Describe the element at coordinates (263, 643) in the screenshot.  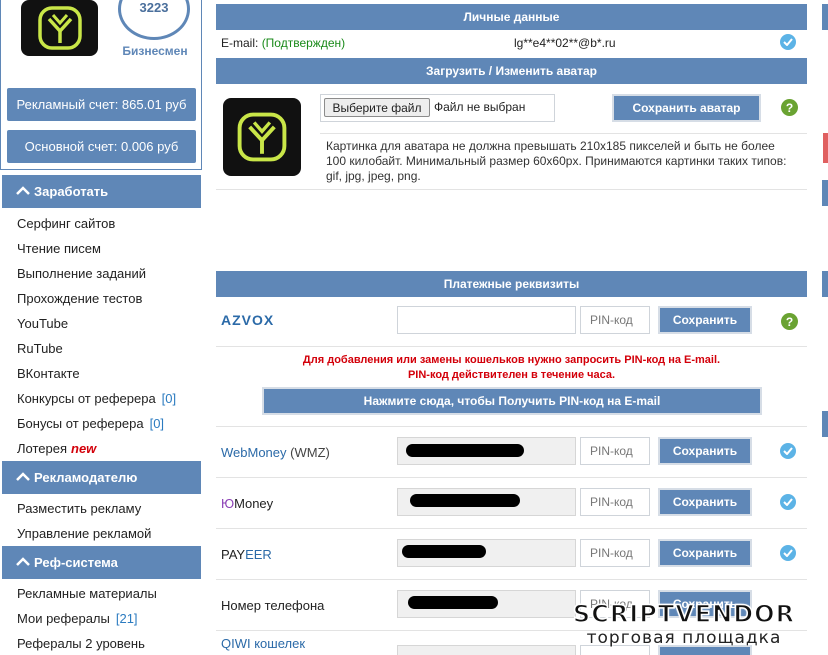
I see `qiwi-label: QIWI кошелек` at that location.